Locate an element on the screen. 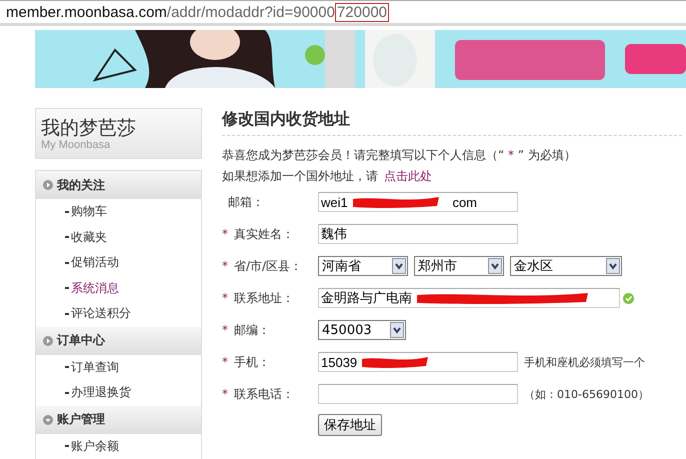  menu-link: 评论送积分 is located at coordinates (101, 313).